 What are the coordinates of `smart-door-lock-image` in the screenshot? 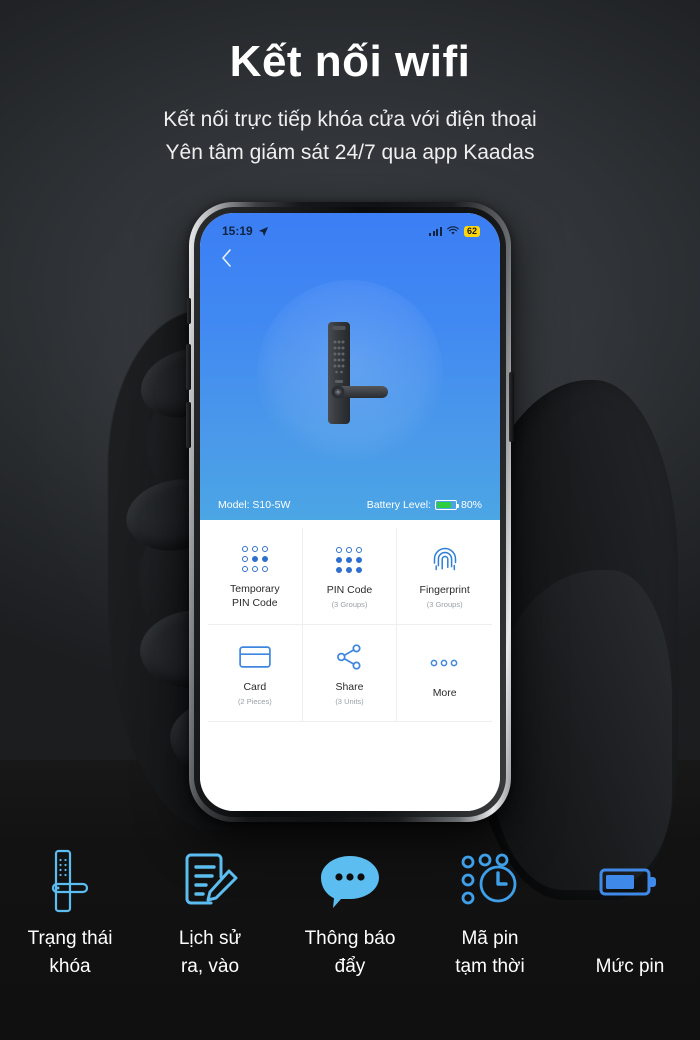 It's located at (358, 373).